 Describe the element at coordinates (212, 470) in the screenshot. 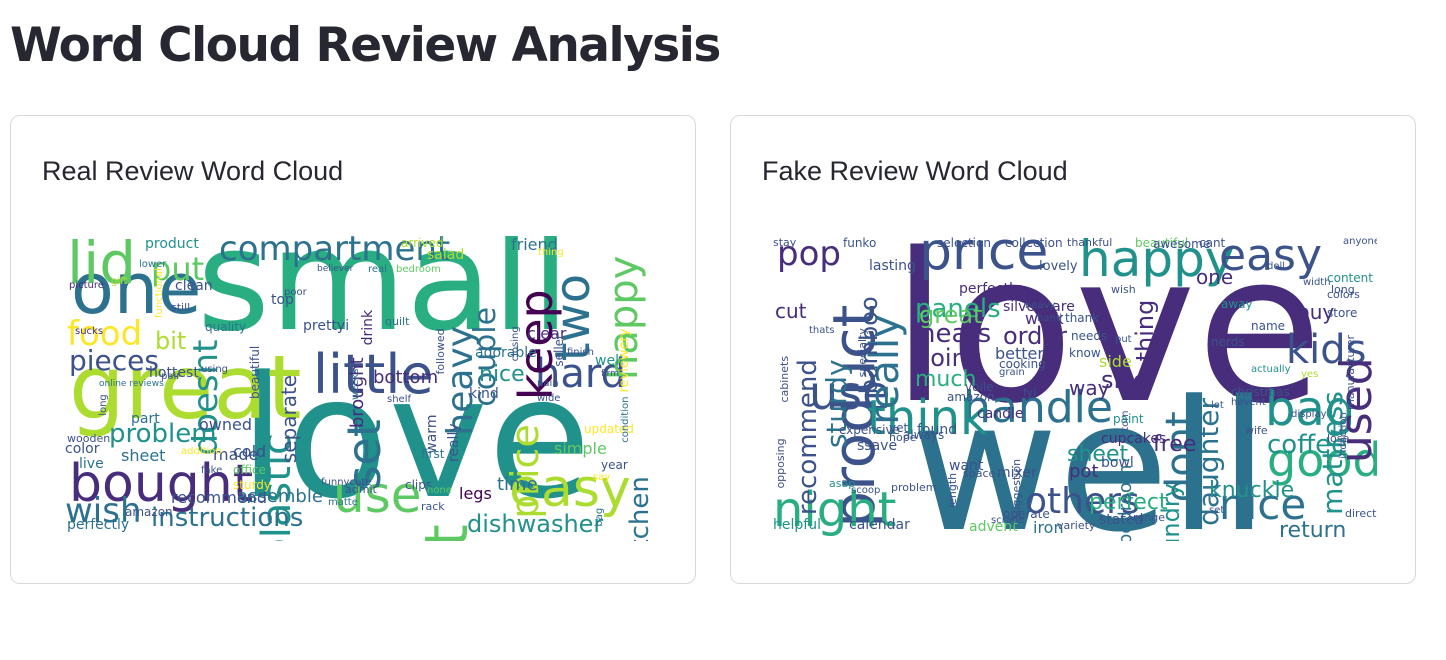

I see `word: fake` at that location.